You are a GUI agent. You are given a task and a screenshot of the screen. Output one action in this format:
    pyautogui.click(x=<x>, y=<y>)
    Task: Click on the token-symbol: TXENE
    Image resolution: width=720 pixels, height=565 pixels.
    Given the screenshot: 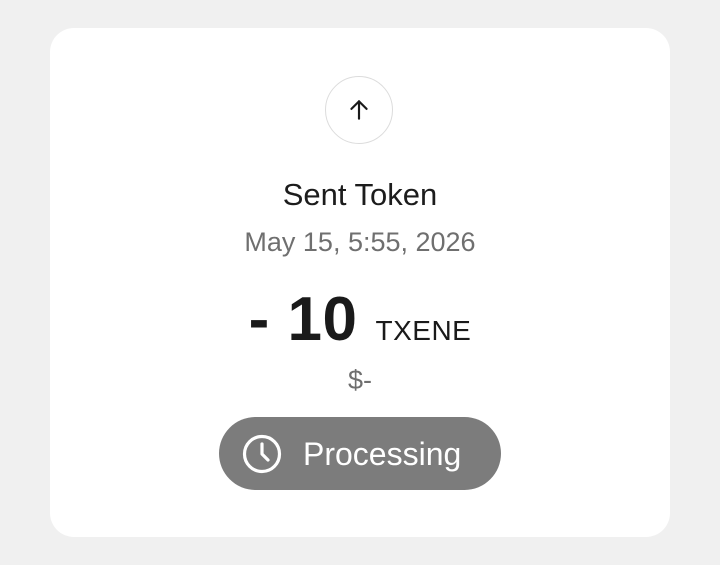 What is the action you would take?
    pyautogui.click(x=423, y=330)
    